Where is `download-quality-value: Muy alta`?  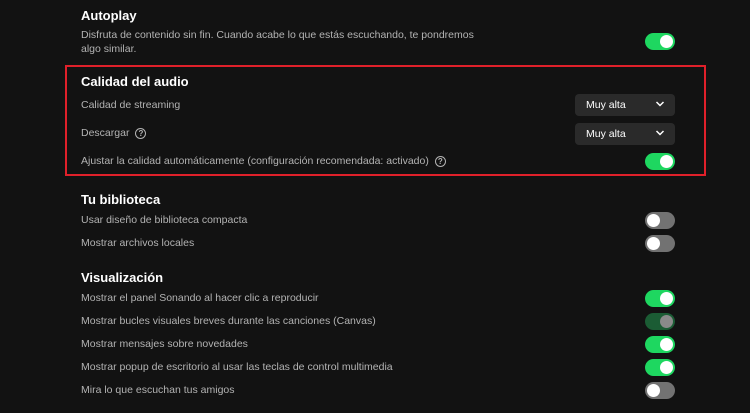 download-quality-value: Muy alta is located at coordinates (606, 134).